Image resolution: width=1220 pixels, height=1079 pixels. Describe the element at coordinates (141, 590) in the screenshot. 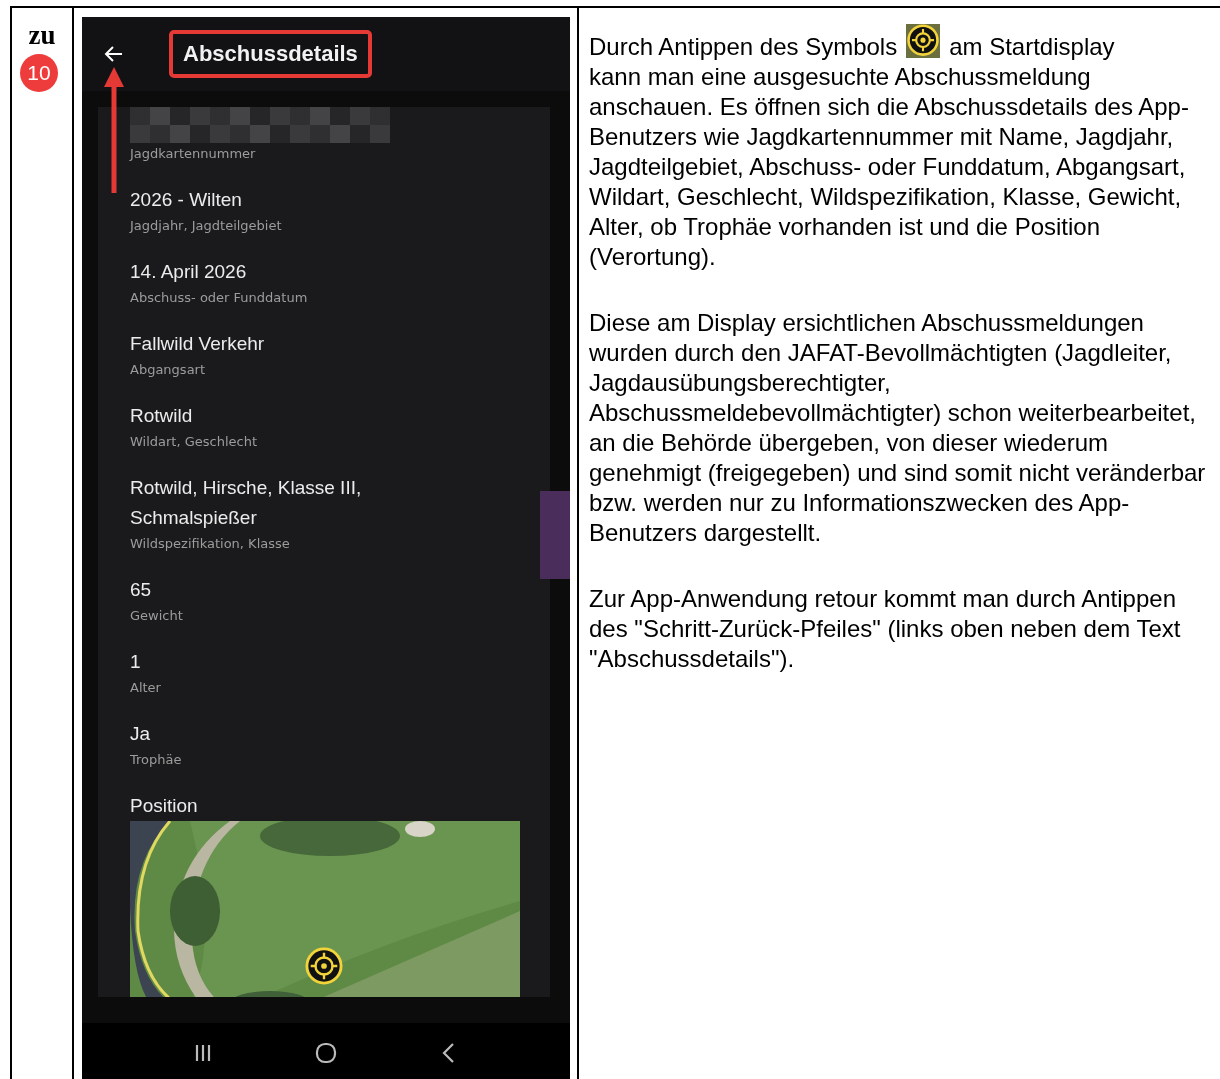

I see `field-value: 65` at that location.